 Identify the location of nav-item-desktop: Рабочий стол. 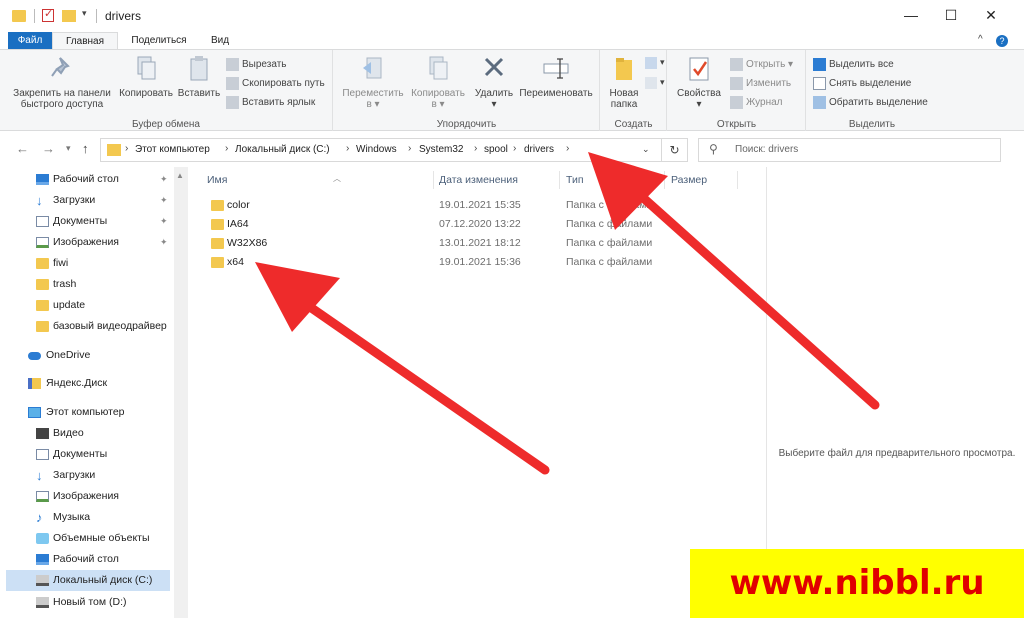
(87, 559).